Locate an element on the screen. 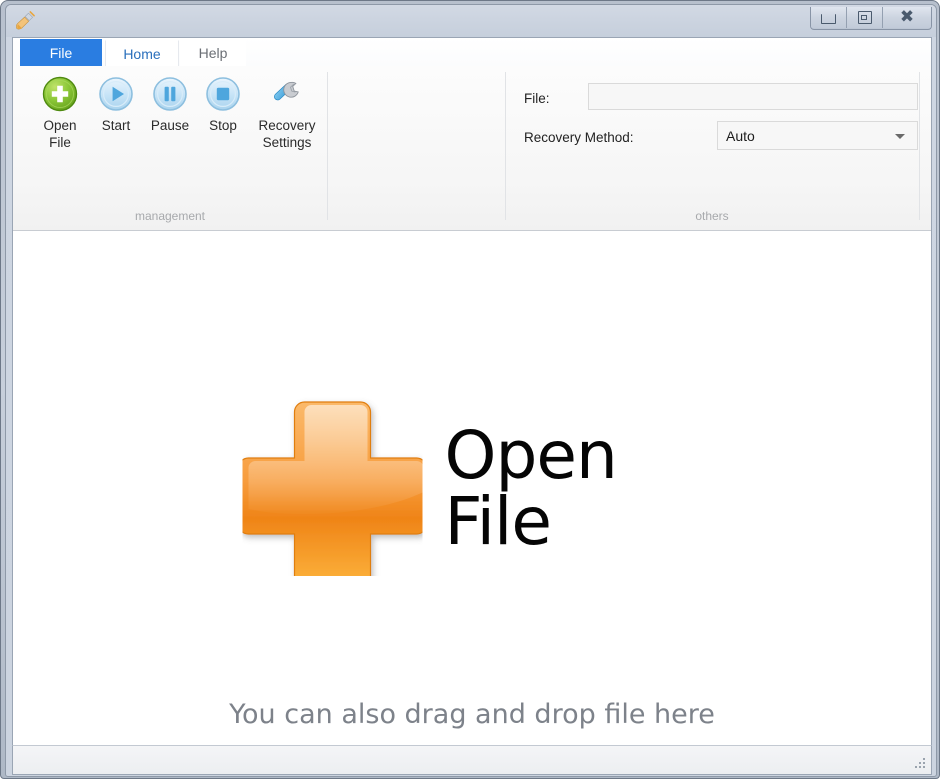 The image size is (940, 779). recovery-settings-button: Recovery Settings is located at coordinates (287, 110).